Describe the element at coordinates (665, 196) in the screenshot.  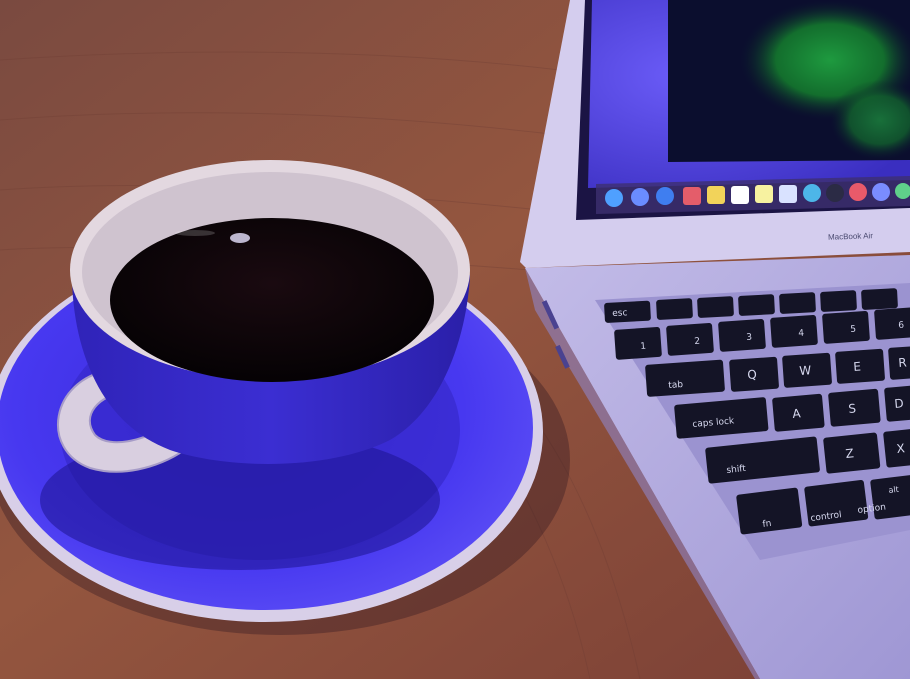
I see `safari-icon` at that location.